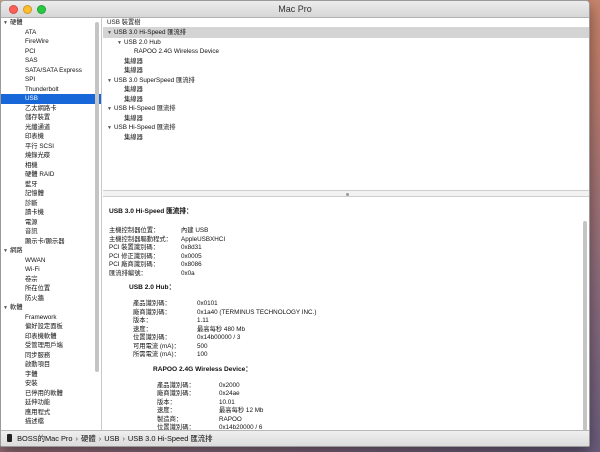 The height and width of the screenshot is (452, 600). What do you see at coordinates (111, 438) in the screenshot?
I see `path-item: USB` at bounding box center [111, 438].